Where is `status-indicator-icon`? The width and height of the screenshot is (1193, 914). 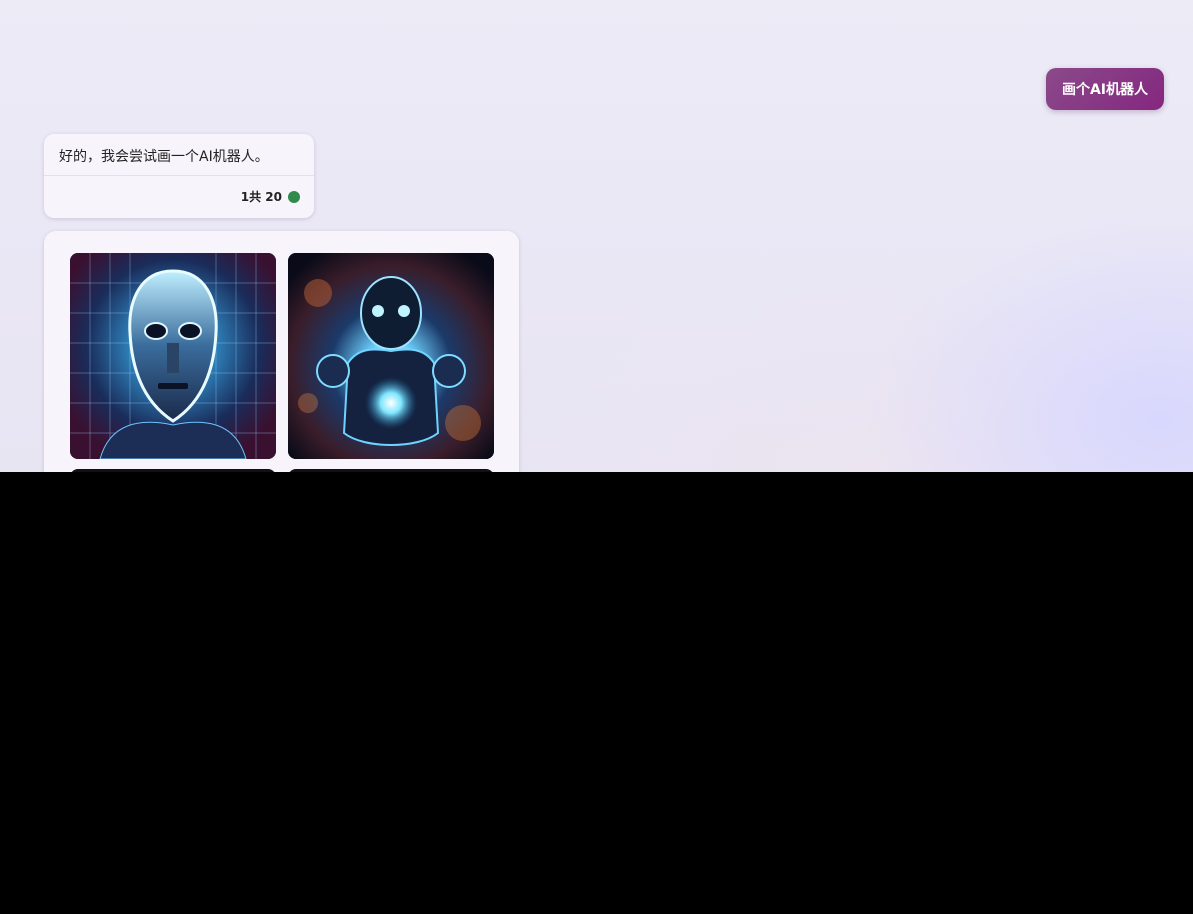
status-indicator-icon is located at coordinates (294, 196).